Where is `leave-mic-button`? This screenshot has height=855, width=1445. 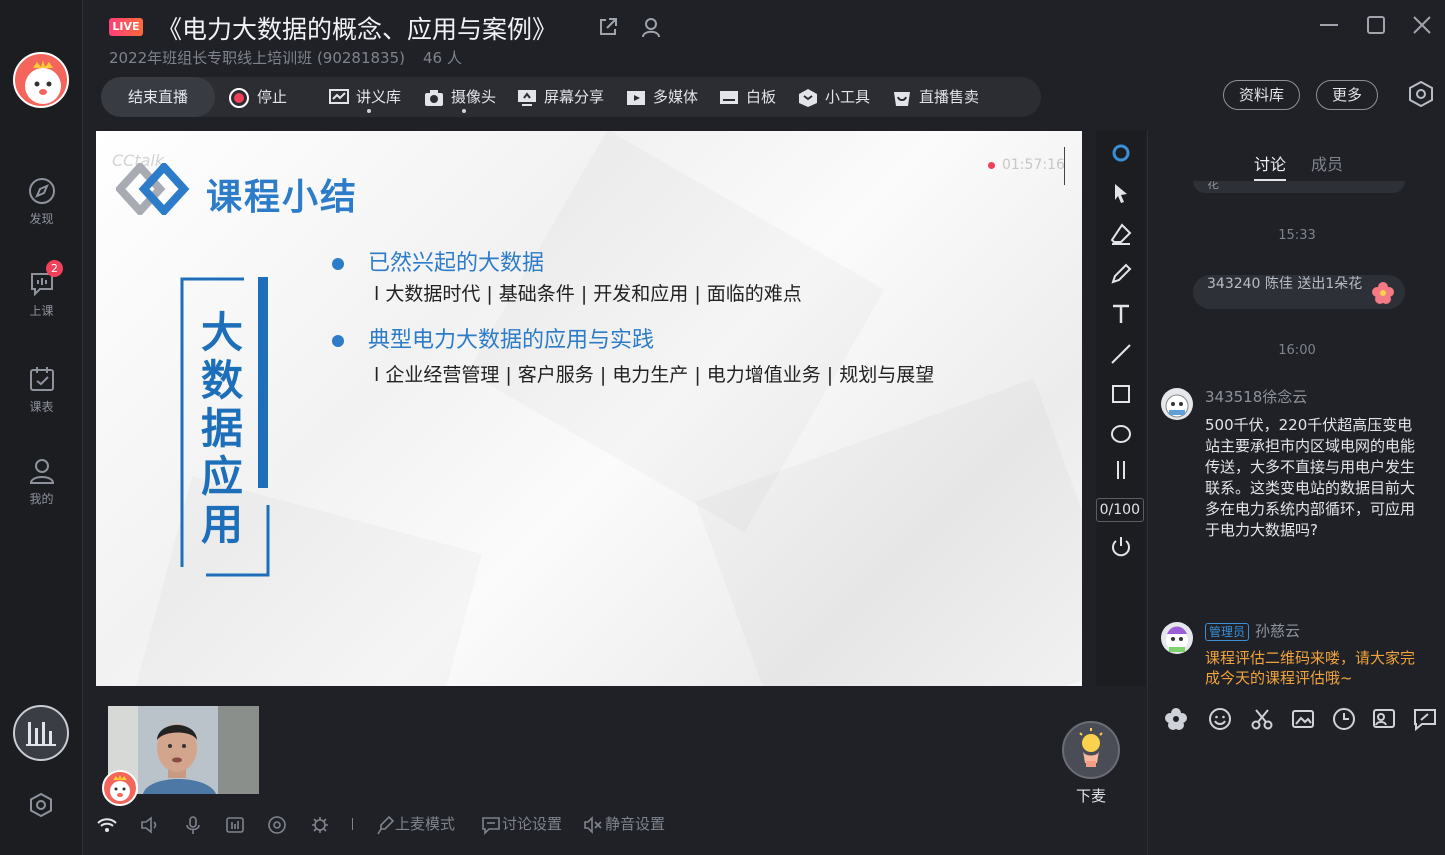
leave-mic-button is located at coordinates (1091, 750).